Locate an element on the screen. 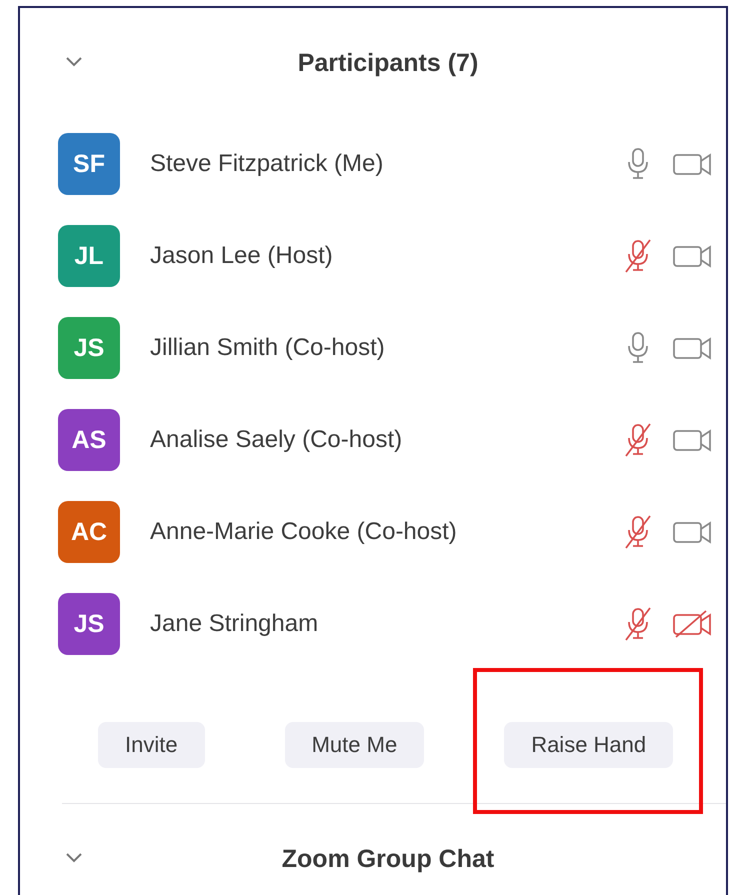  video-off-icon is located at coordinates (692, 624).